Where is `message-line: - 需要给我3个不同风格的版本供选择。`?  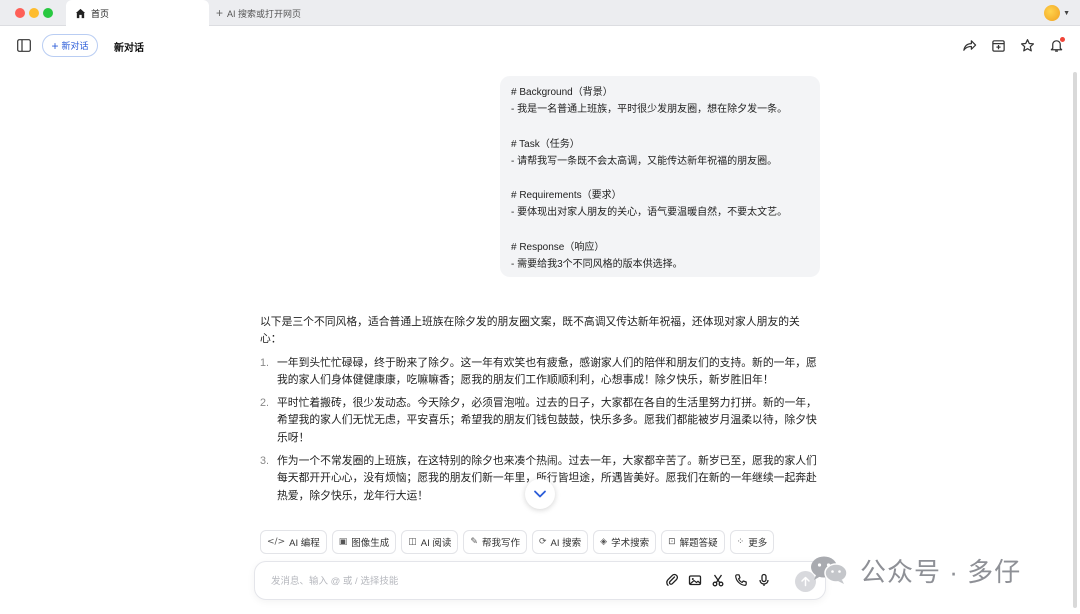
message-line: - 需要给我3个不同风格的版本供选择。 is located at coordinates (597, 264).